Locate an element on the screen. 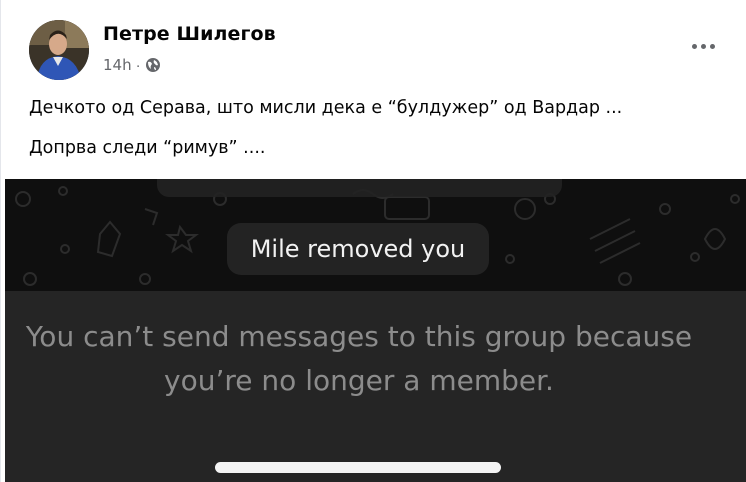 Image resolution: width=746 pixels, height=482 pixels. more-horizontal-icon is located at coordinates (694, 46).